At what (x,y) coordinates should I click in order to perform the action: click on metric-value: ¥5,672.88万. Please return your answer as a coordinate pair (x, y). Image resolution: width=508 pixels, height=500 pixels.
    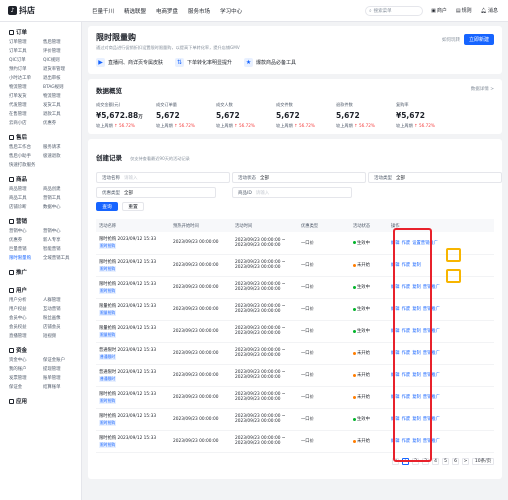
    Looking at the image, I should click on (126, 115).